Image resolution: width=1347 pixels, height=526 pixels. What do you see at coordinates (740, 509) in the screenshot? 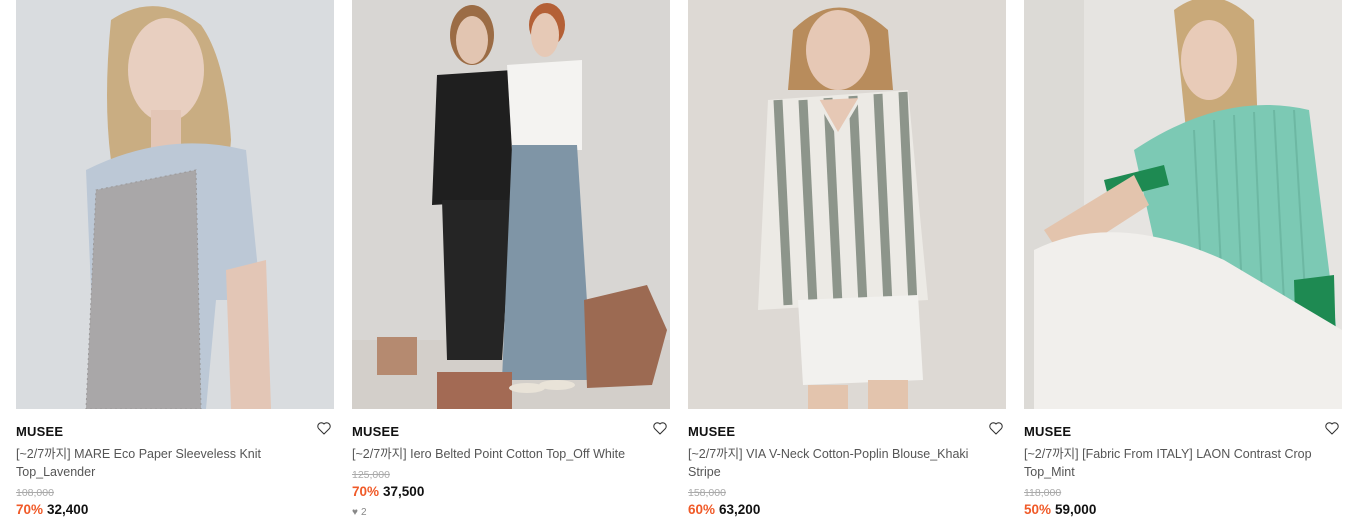
I see `sale-price: 63,200` at bounding box center [740, 509].